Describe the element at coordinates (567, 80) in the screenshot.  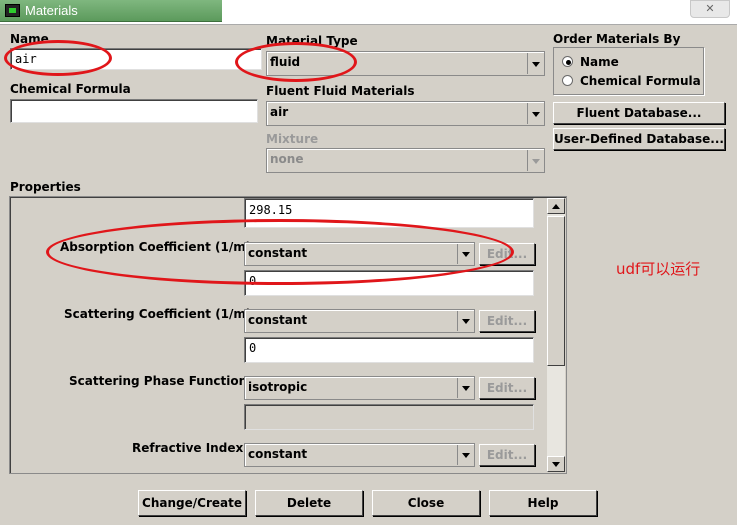
I see `order-by-chemical-formula-radio` at that location.